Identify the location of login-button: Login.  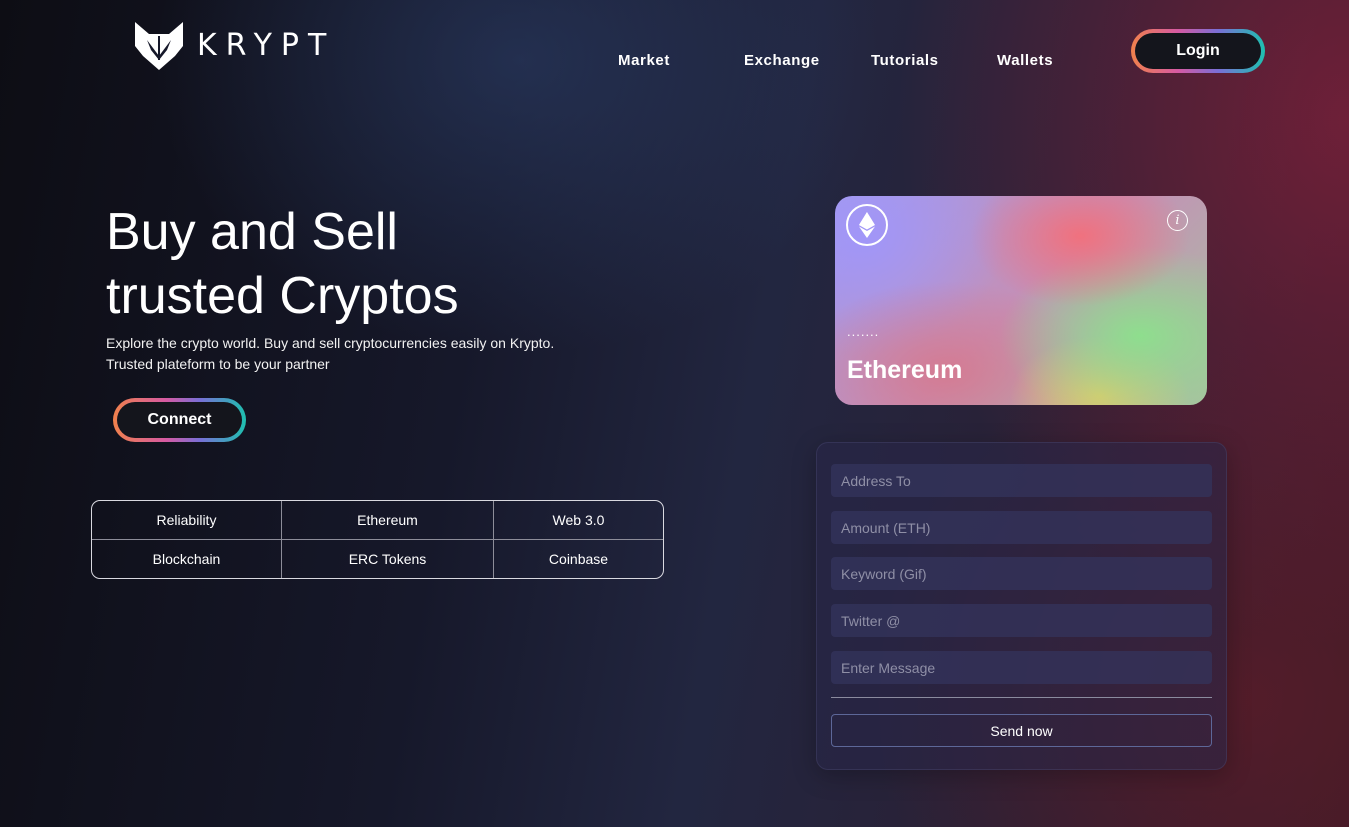
(1198, 51).